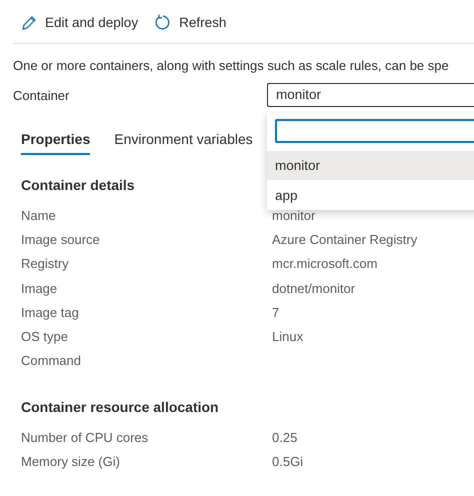 This screenshot has width=474, height=496. Describe the element at coordinates (45, 336) in the screenshot. I see `property-label: OS type` at that location.